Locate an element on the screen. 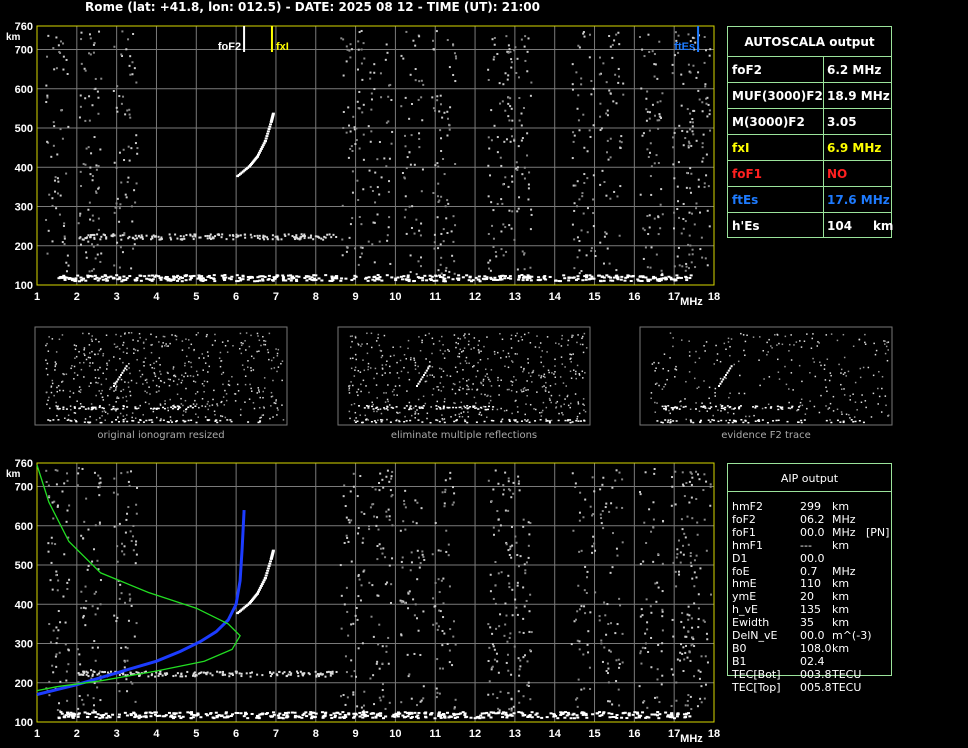 The height and width of the screenshot is (748, 968). x-tick-label: 4 is located at coordinates (156, 297).